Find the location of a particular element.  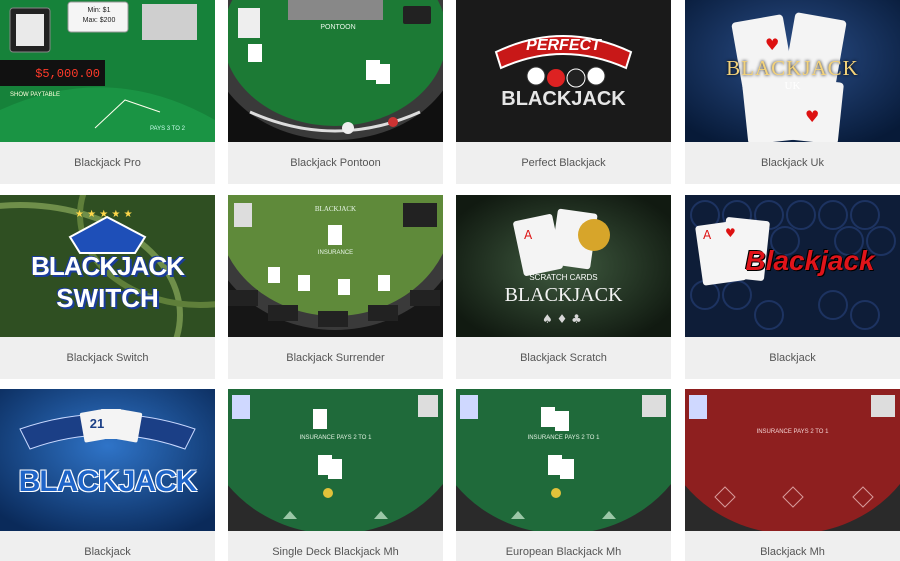

table-label: PONTOON is located at coordinates (338, 27).